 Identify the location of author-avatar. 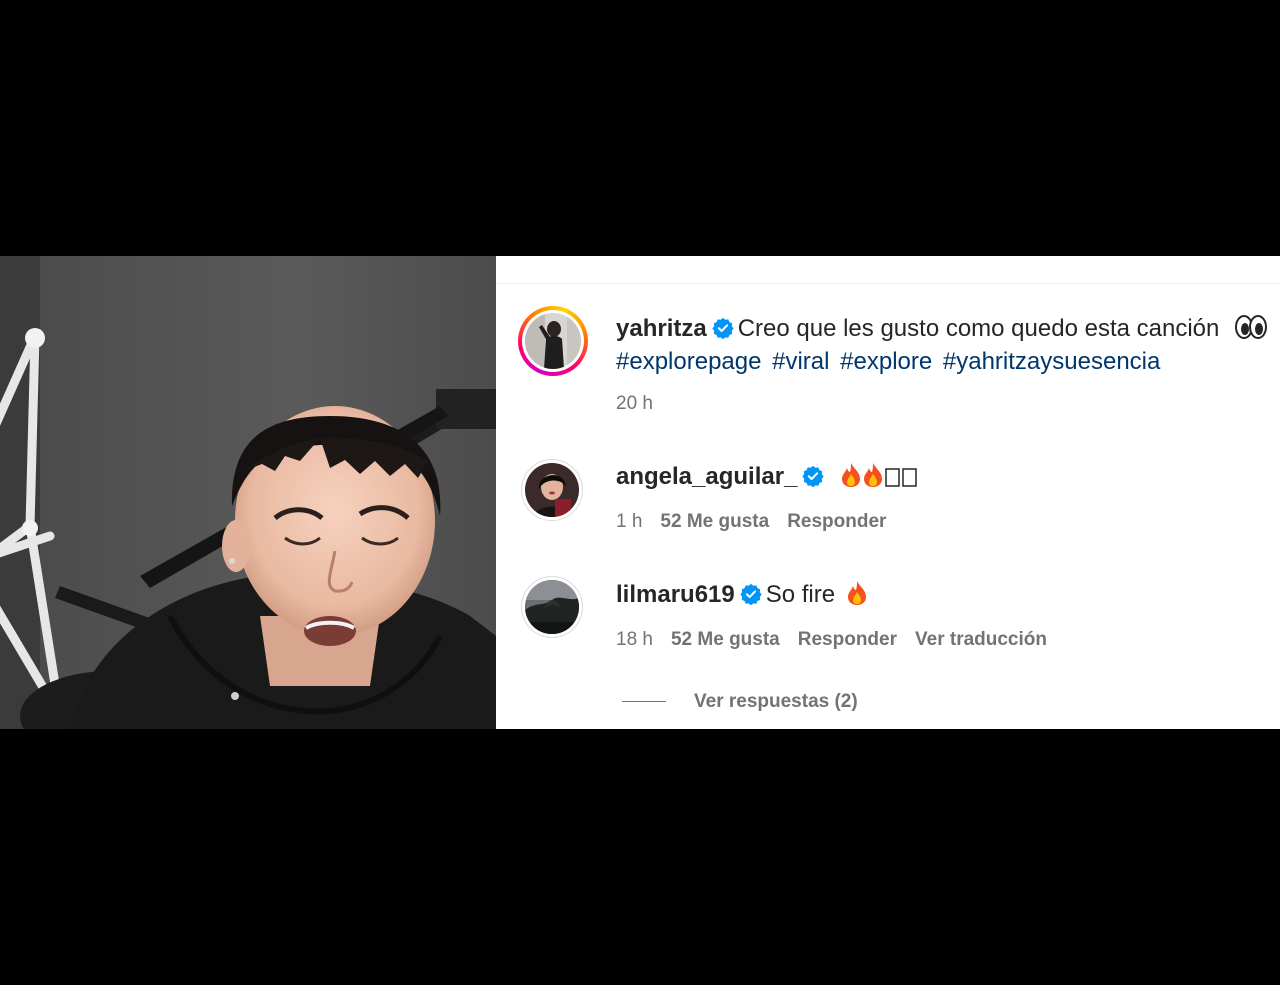
(553, 341).